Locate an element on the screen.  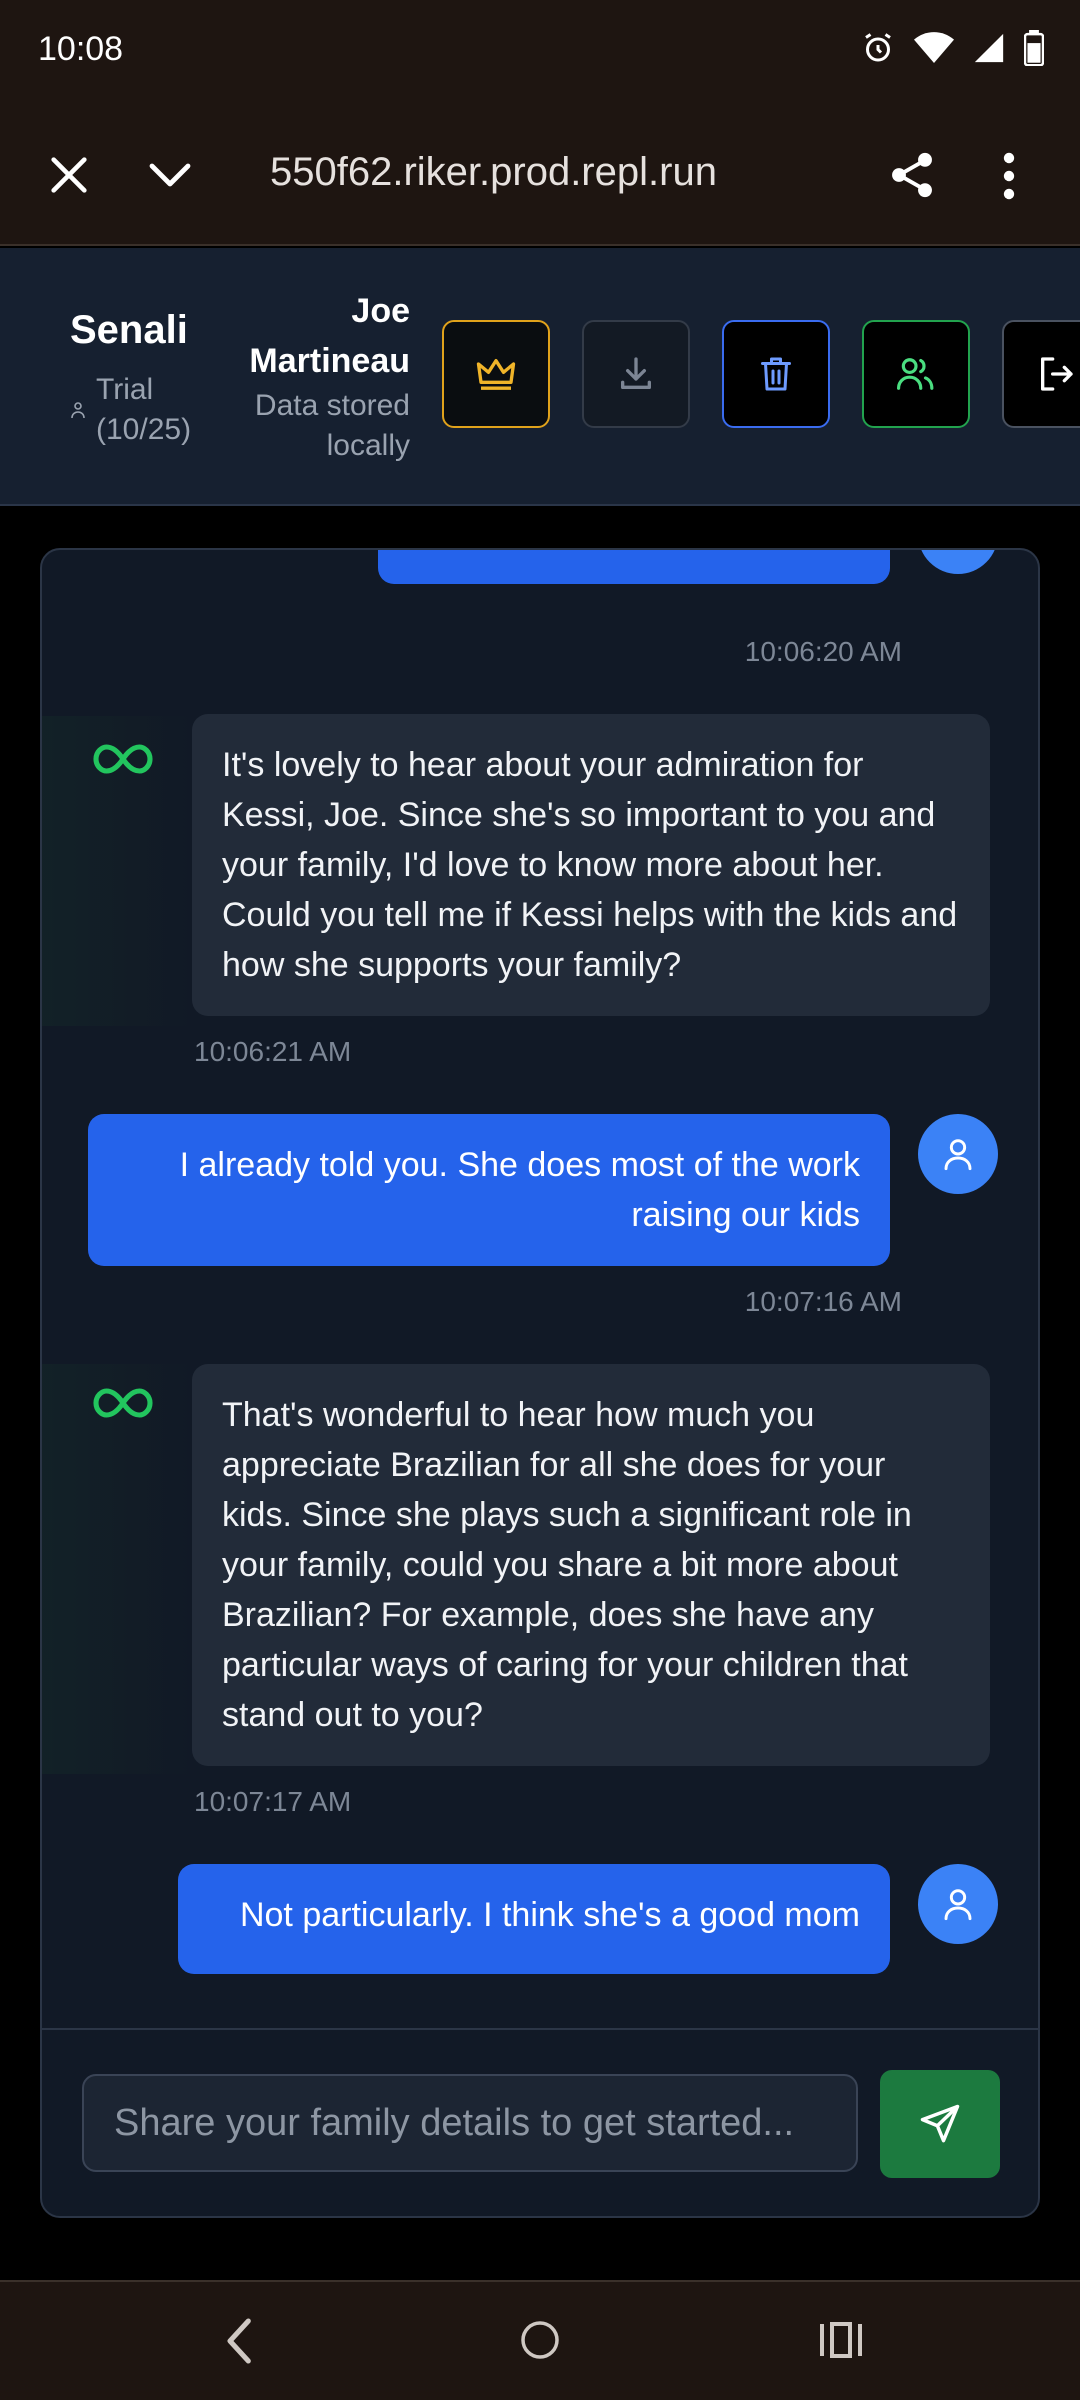
browser-toolbar: 550f62.riker.prod.repl.run is located at coordinates (540, 175).